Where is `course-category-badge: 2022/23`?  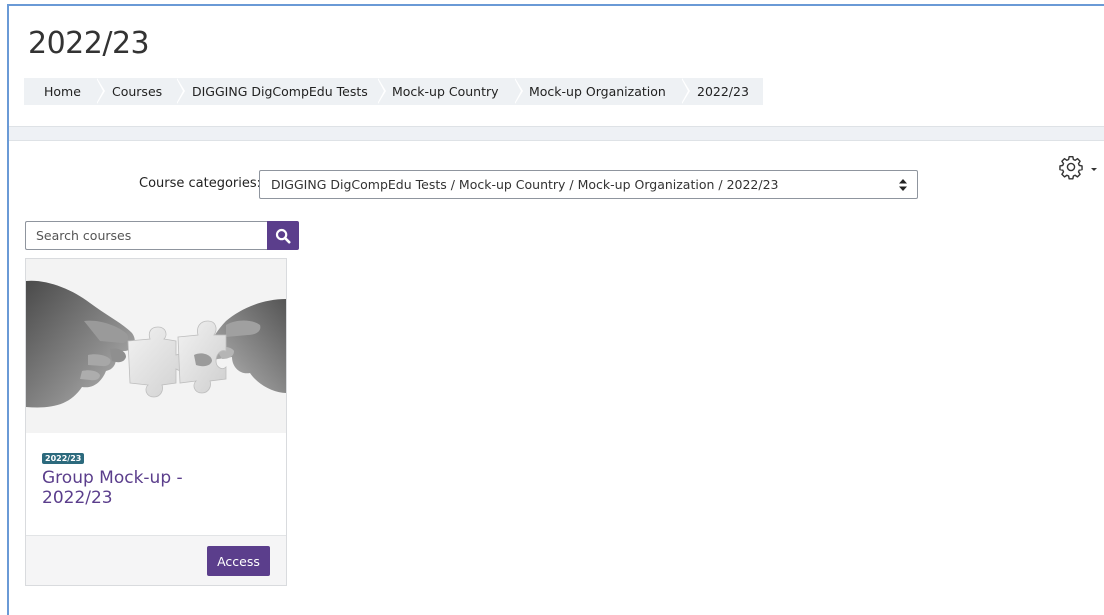 course-category-badge: 2022/23 is located at coordinates (63, 458).